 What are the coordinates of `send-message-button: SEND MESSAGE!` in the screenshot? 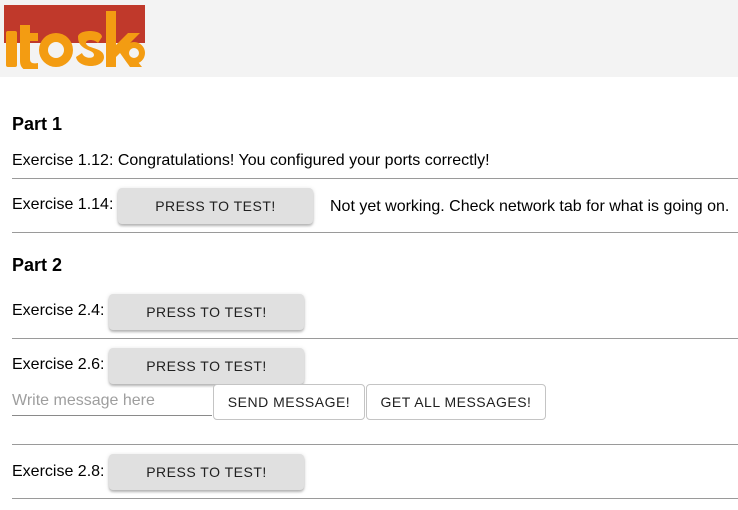 It's located at (289, 402).